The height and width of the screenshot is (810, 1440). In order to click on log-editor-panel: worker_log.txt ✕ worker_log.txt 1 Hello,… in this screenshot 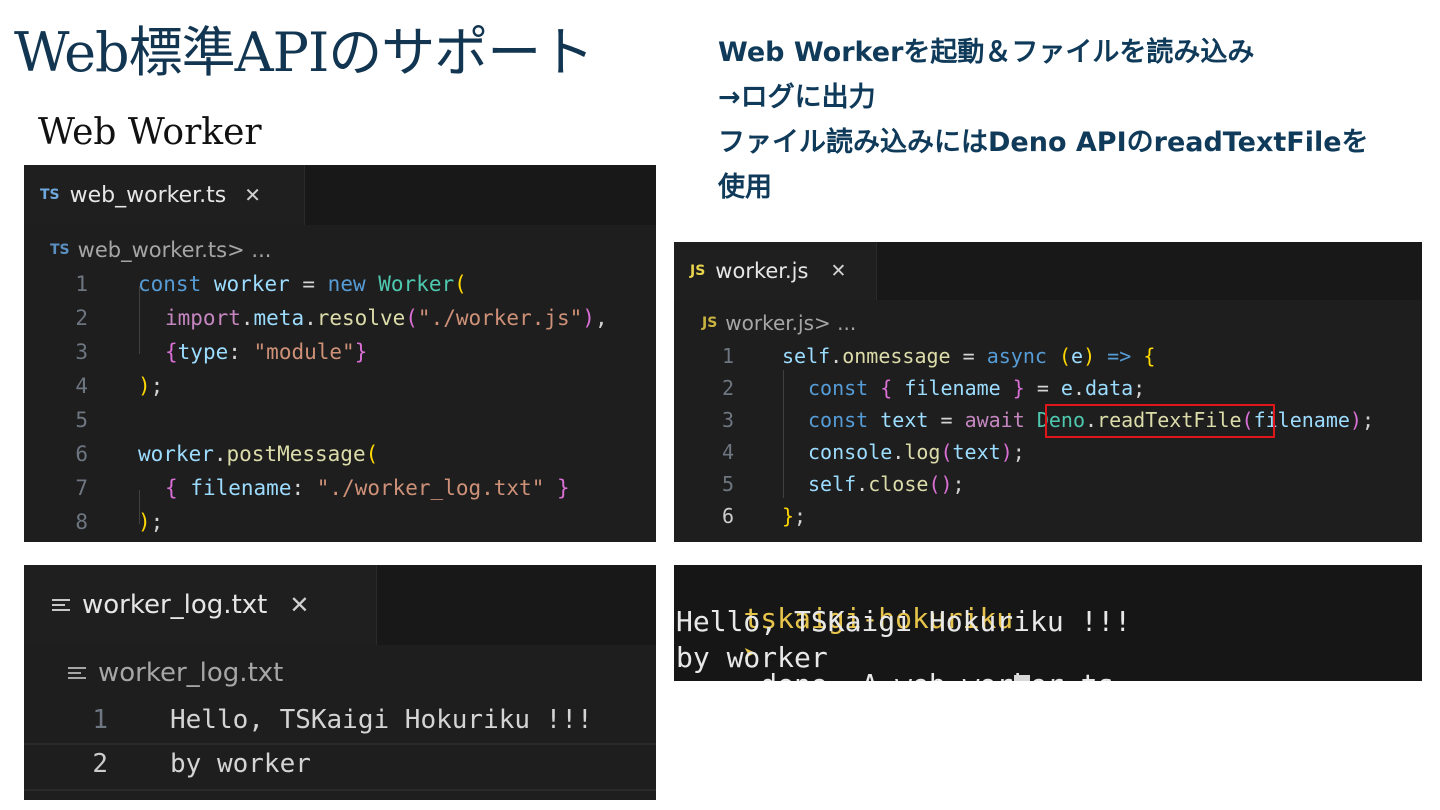, I will do `click(340, 682)`.